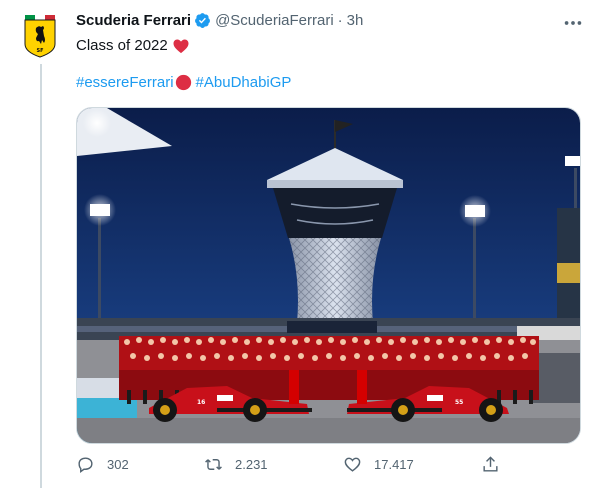 The width and height of the screenshot is (598, 488). Describe the element at coordinates (355, 20) in the screenshot. I see `timestamp: 3h` at that location.